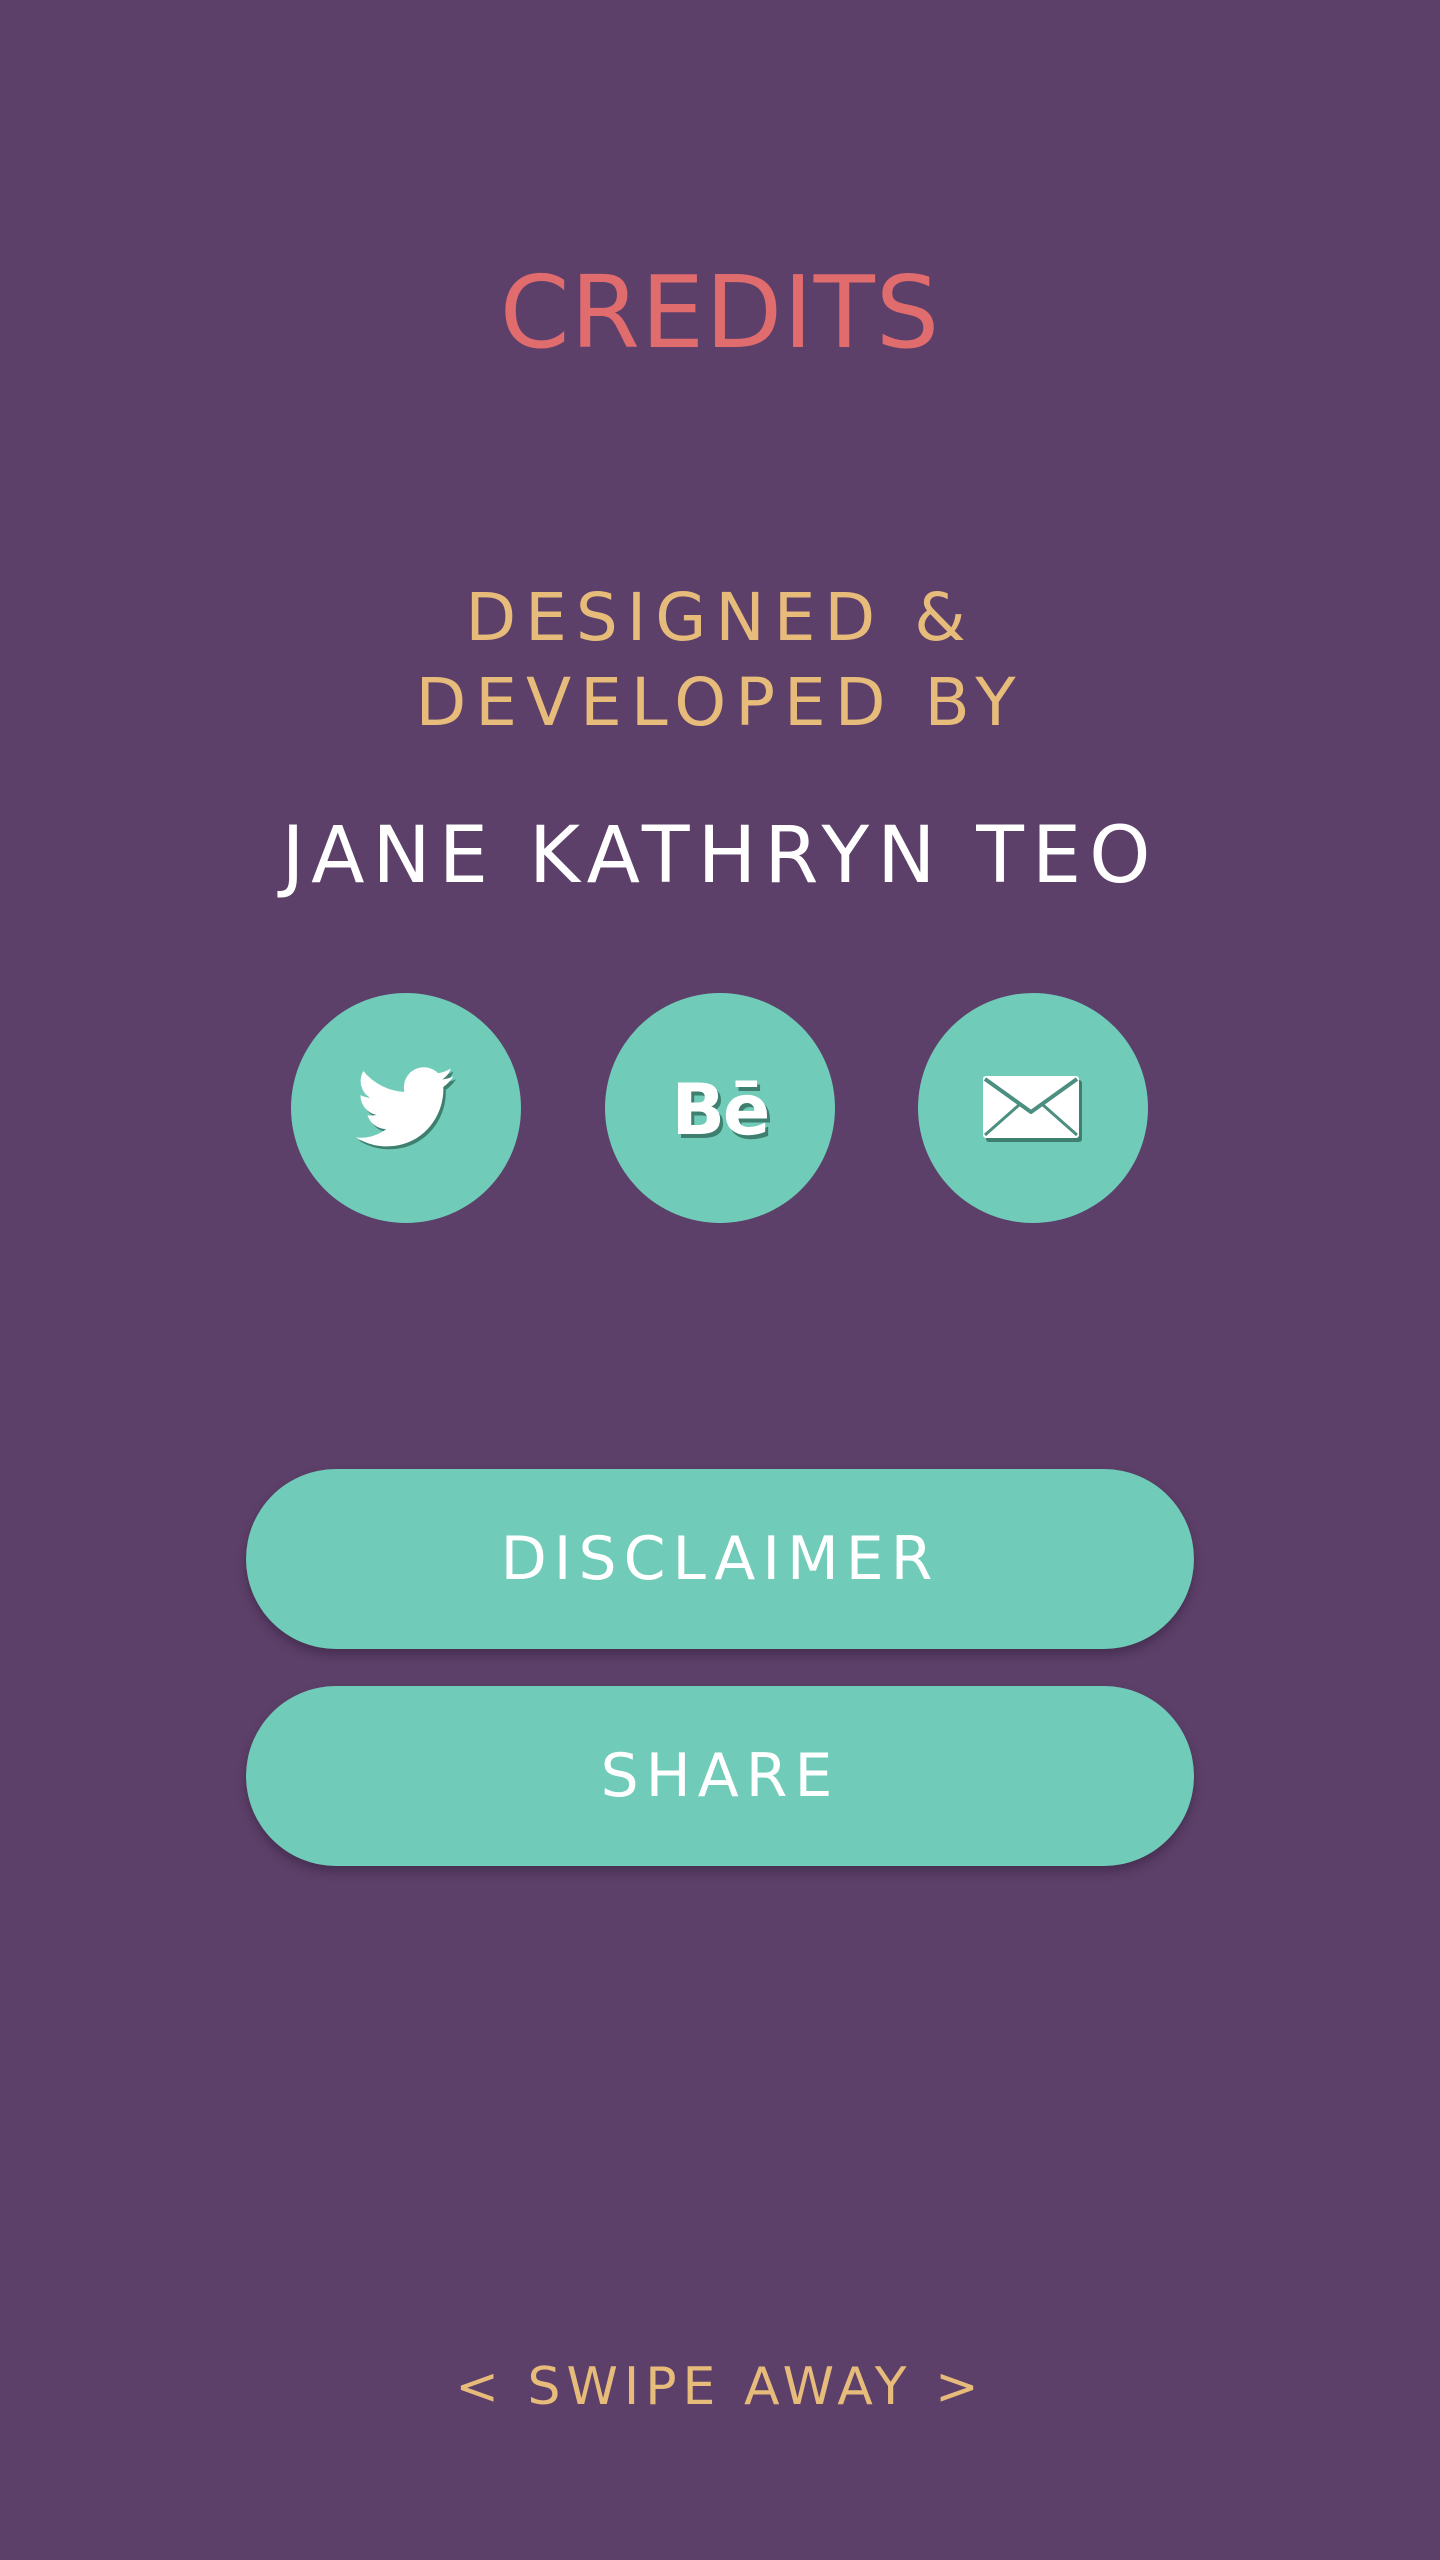  Describe the element at coordinates (720, 1776) in the screenshot. I see `share-button: SHARE` at that location.